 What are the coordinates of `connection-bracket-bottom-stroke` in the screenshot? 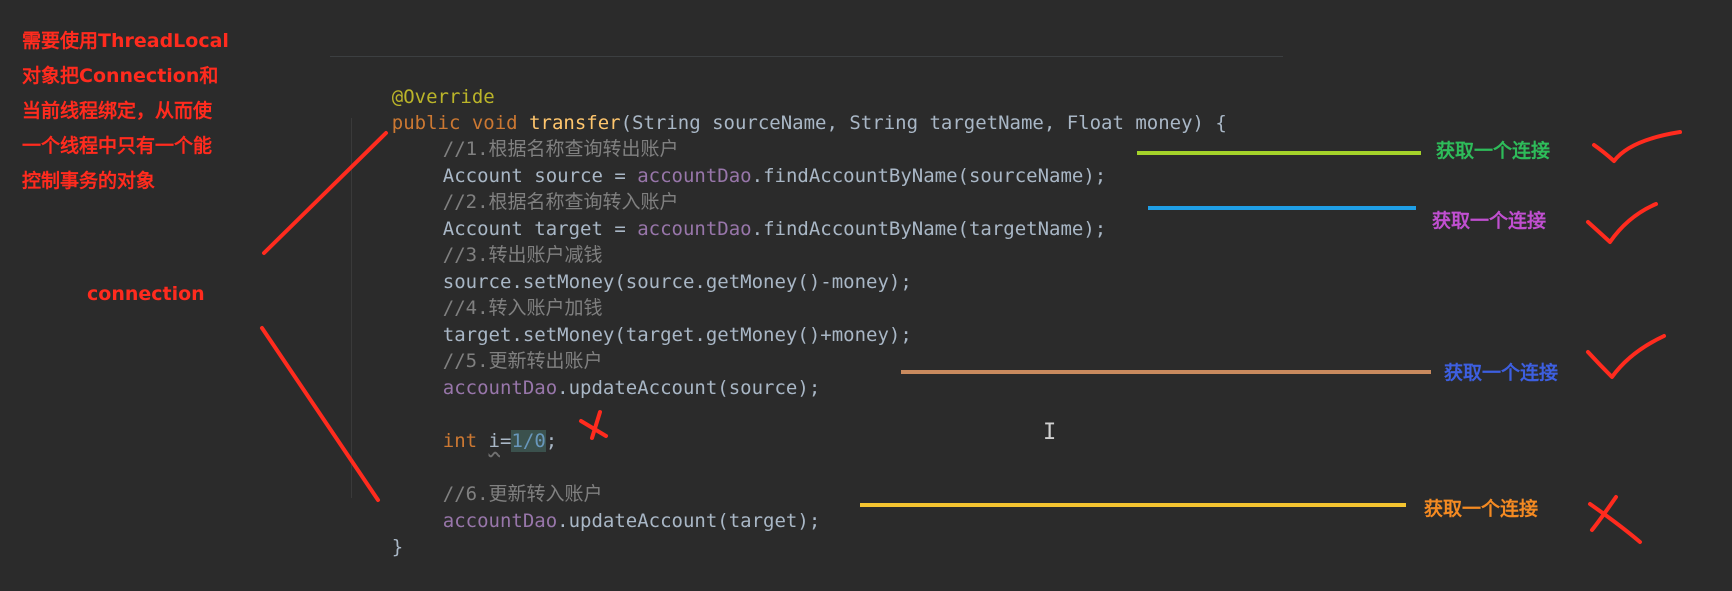 It's located at (320, 414).